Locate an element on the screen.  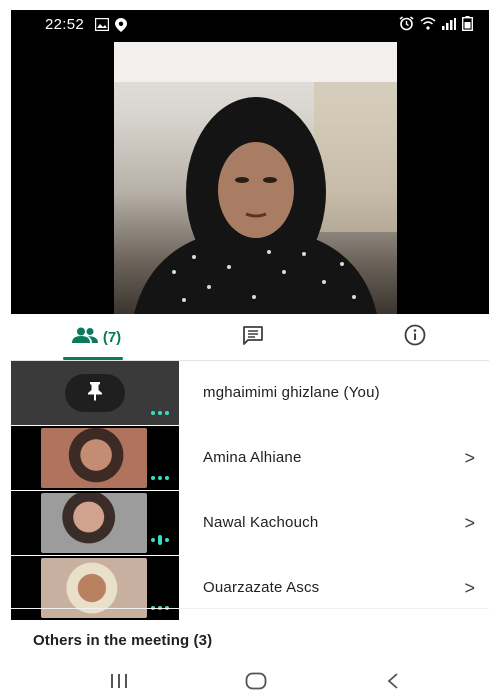
participant-video-ouarzazate is located at coordinates (94, 588).